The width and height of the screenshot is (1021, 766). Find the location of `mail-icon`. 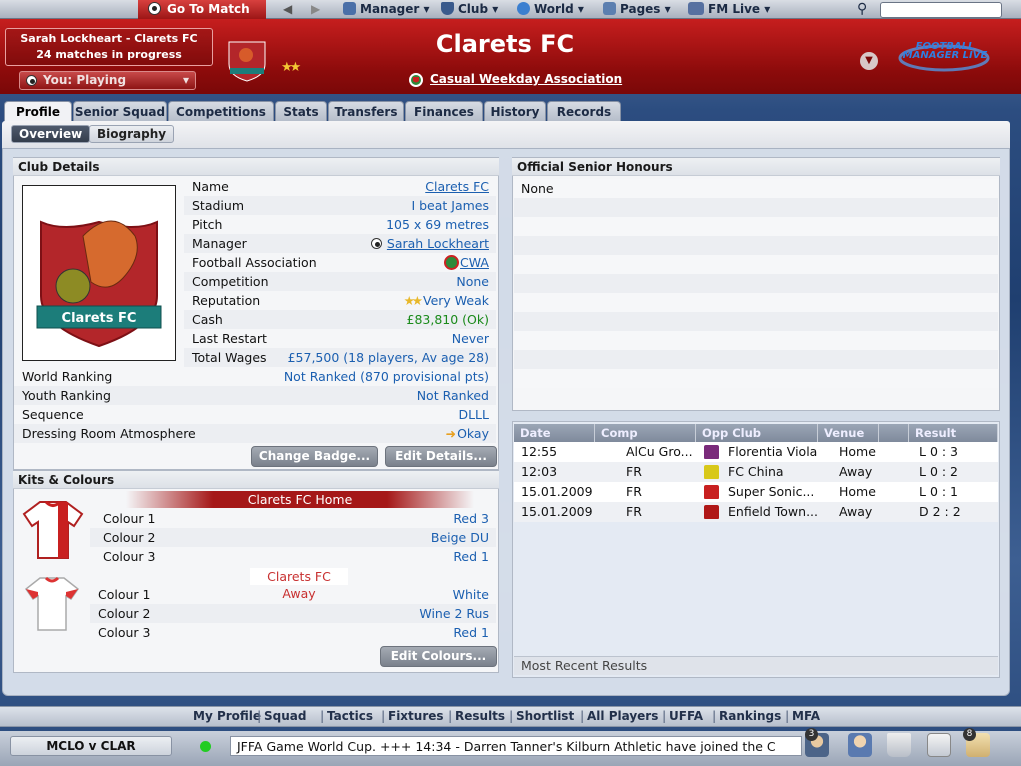

mail-icon is located at coordinates (939, 745).